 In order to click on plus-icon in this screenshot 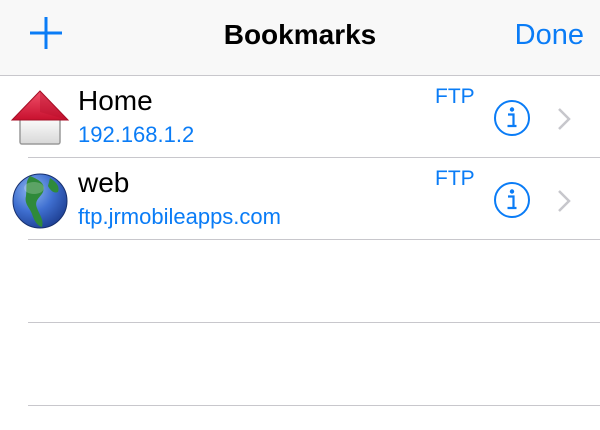, I will do `click(46, 33)`.